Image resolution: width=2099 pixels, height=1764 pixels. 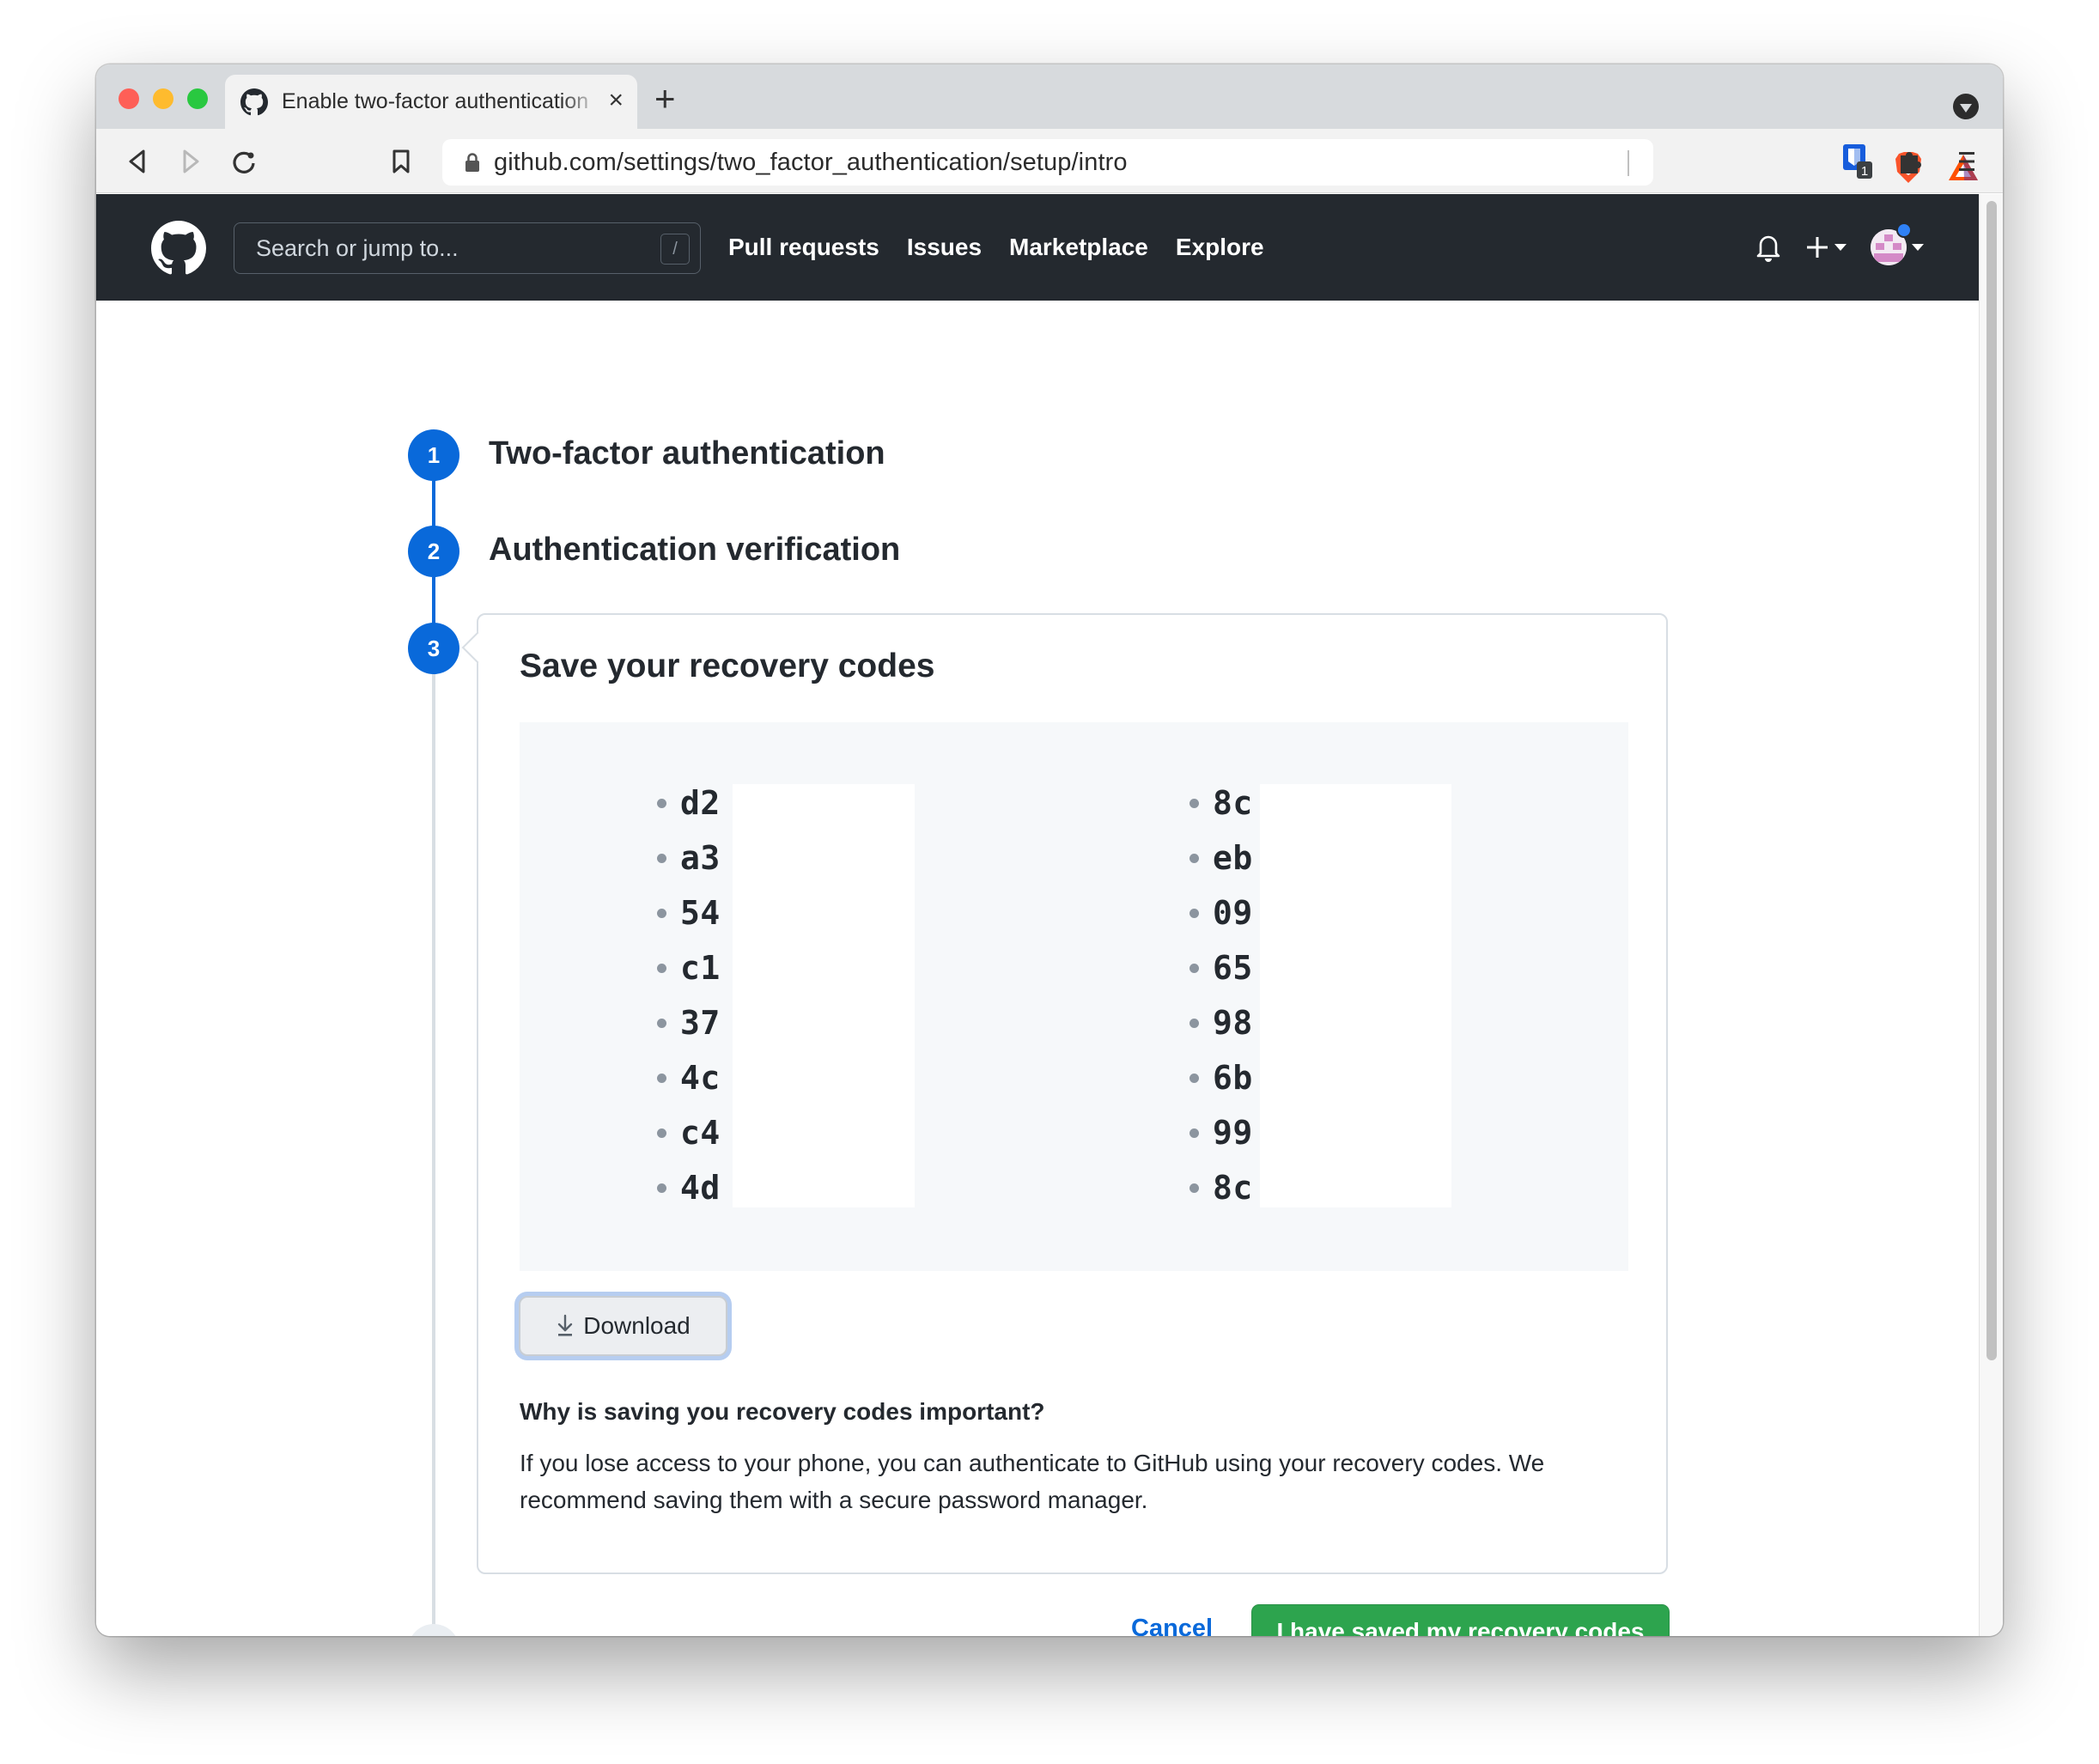 What do you see at coordinates (689, 1187) in the screenshot?
I see `list-item: 4d` at bounding box center [689, 1187].